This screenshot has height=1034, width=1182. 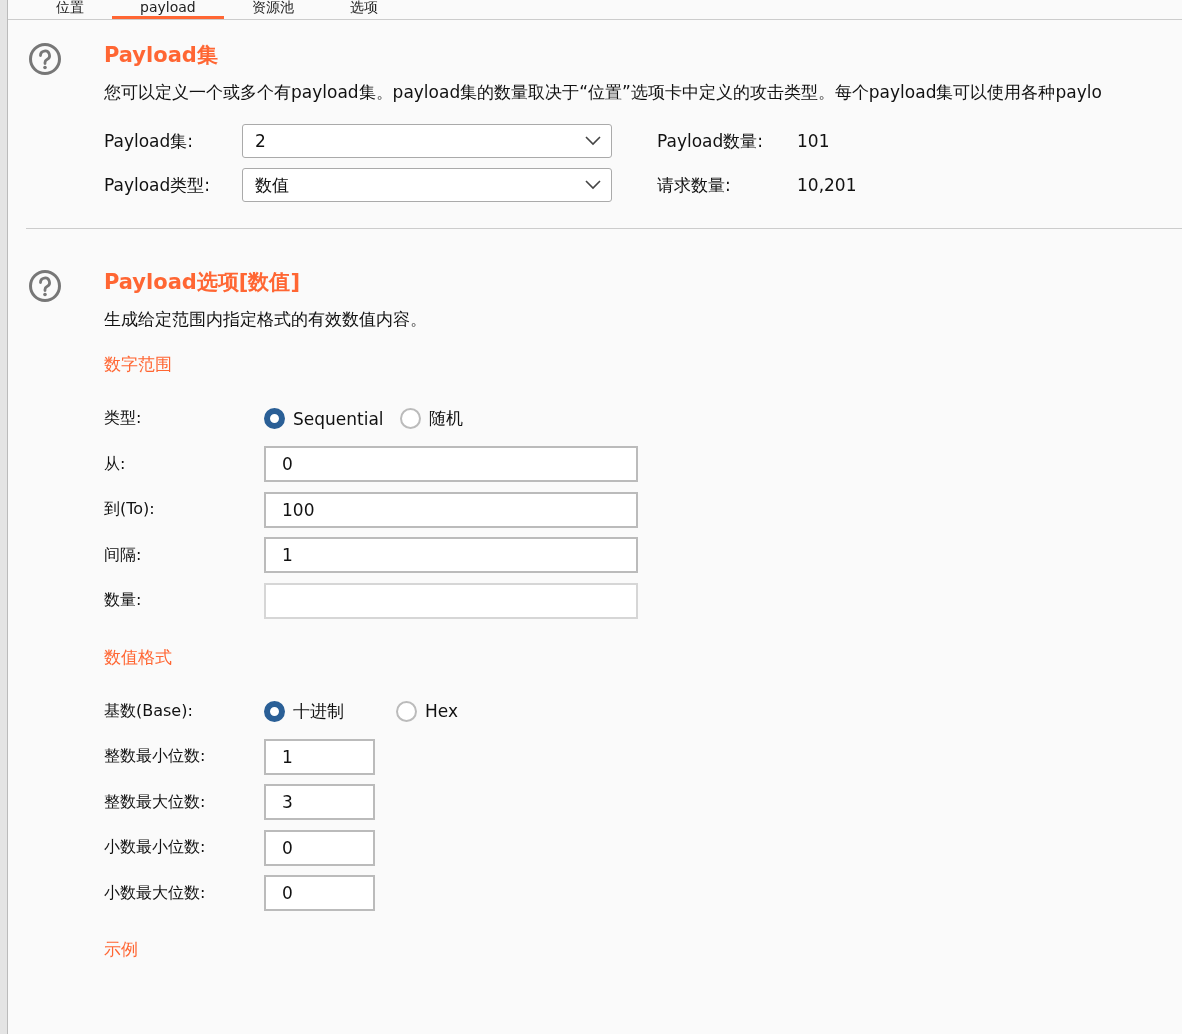 What do you see at coordinates (149, 711) in the screenshot?
I see `field-label: 基数(Base):` at bounding box center [149, 711].